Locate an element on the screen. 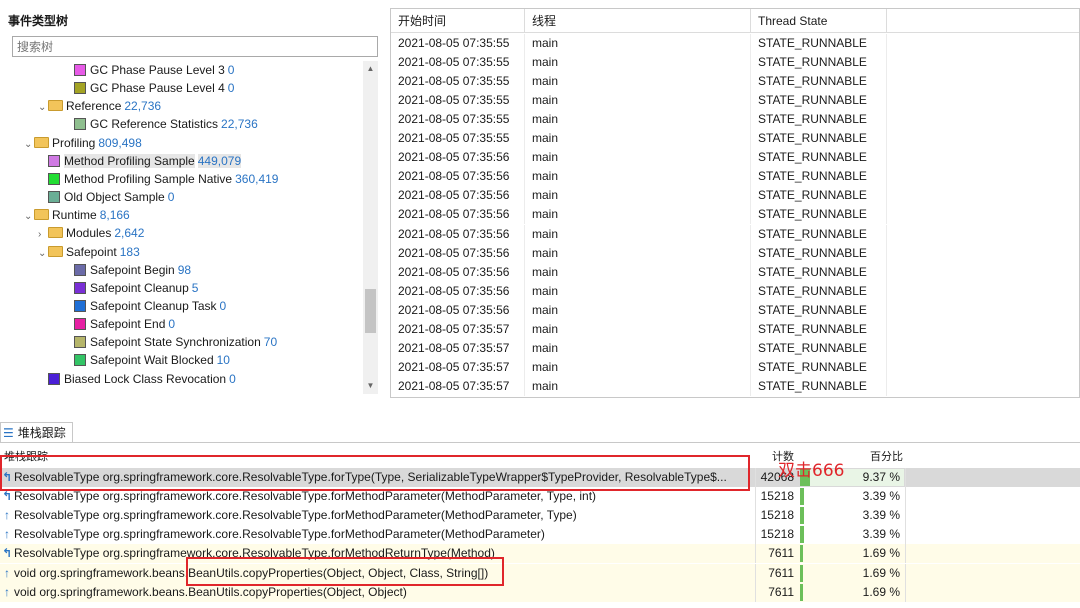 The width and height of the screenshot is (1080, 608). tree-node-label: Safepoint State Synchronization is located at coordinates (175, 342).